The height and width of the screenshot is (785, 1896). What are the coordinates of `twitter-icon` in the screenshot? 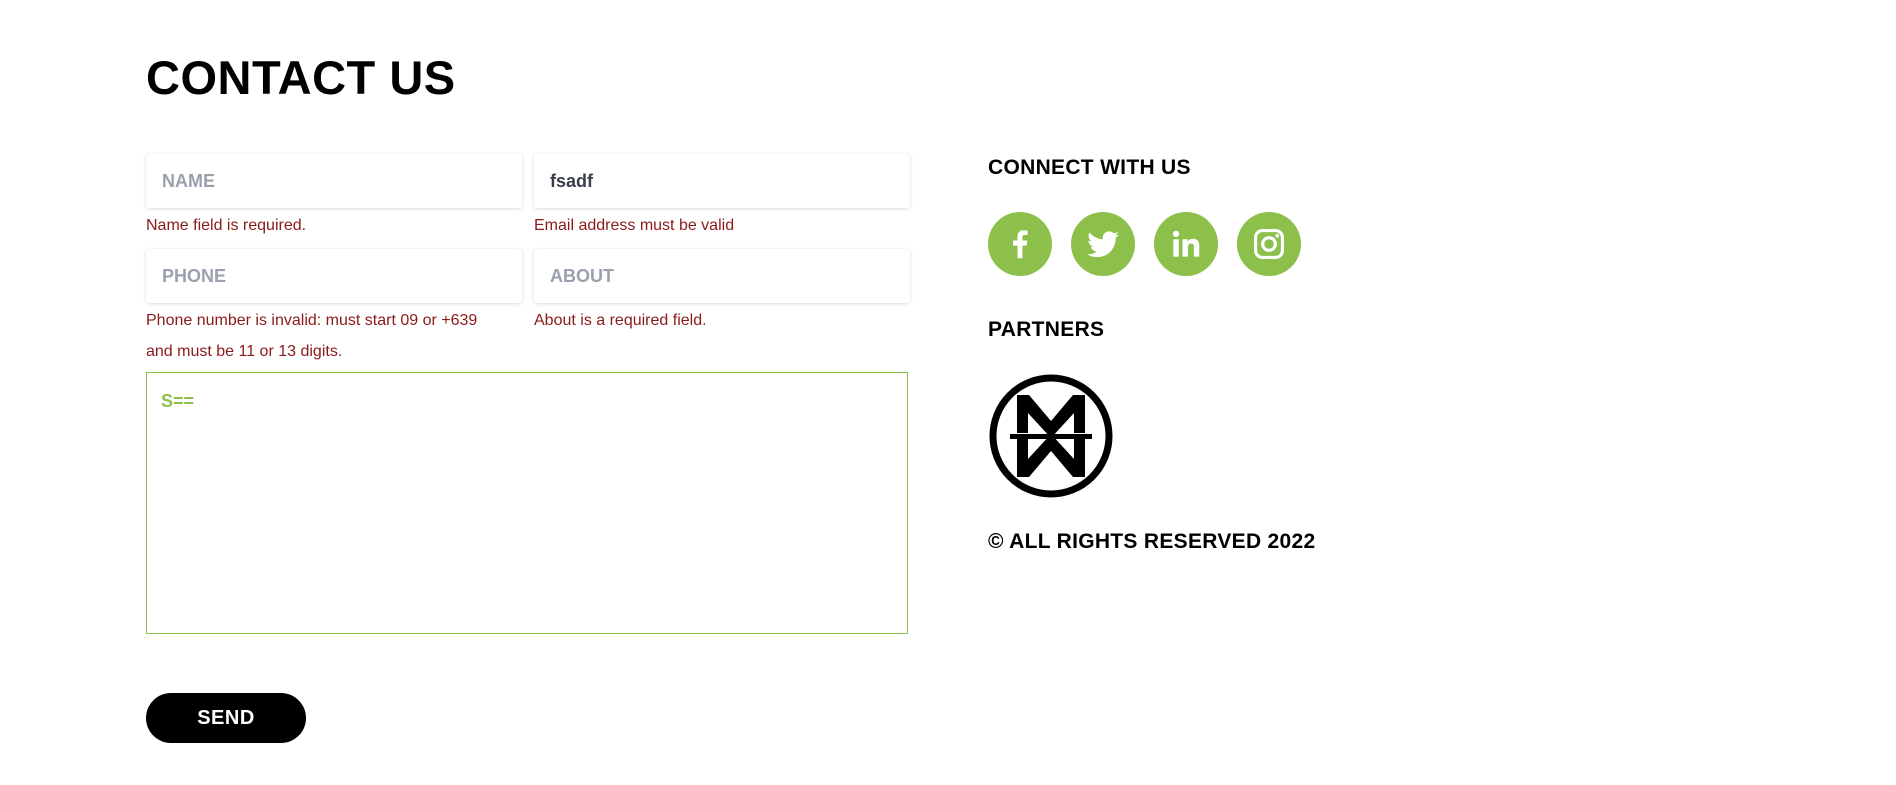 It's located at (1103, 244).